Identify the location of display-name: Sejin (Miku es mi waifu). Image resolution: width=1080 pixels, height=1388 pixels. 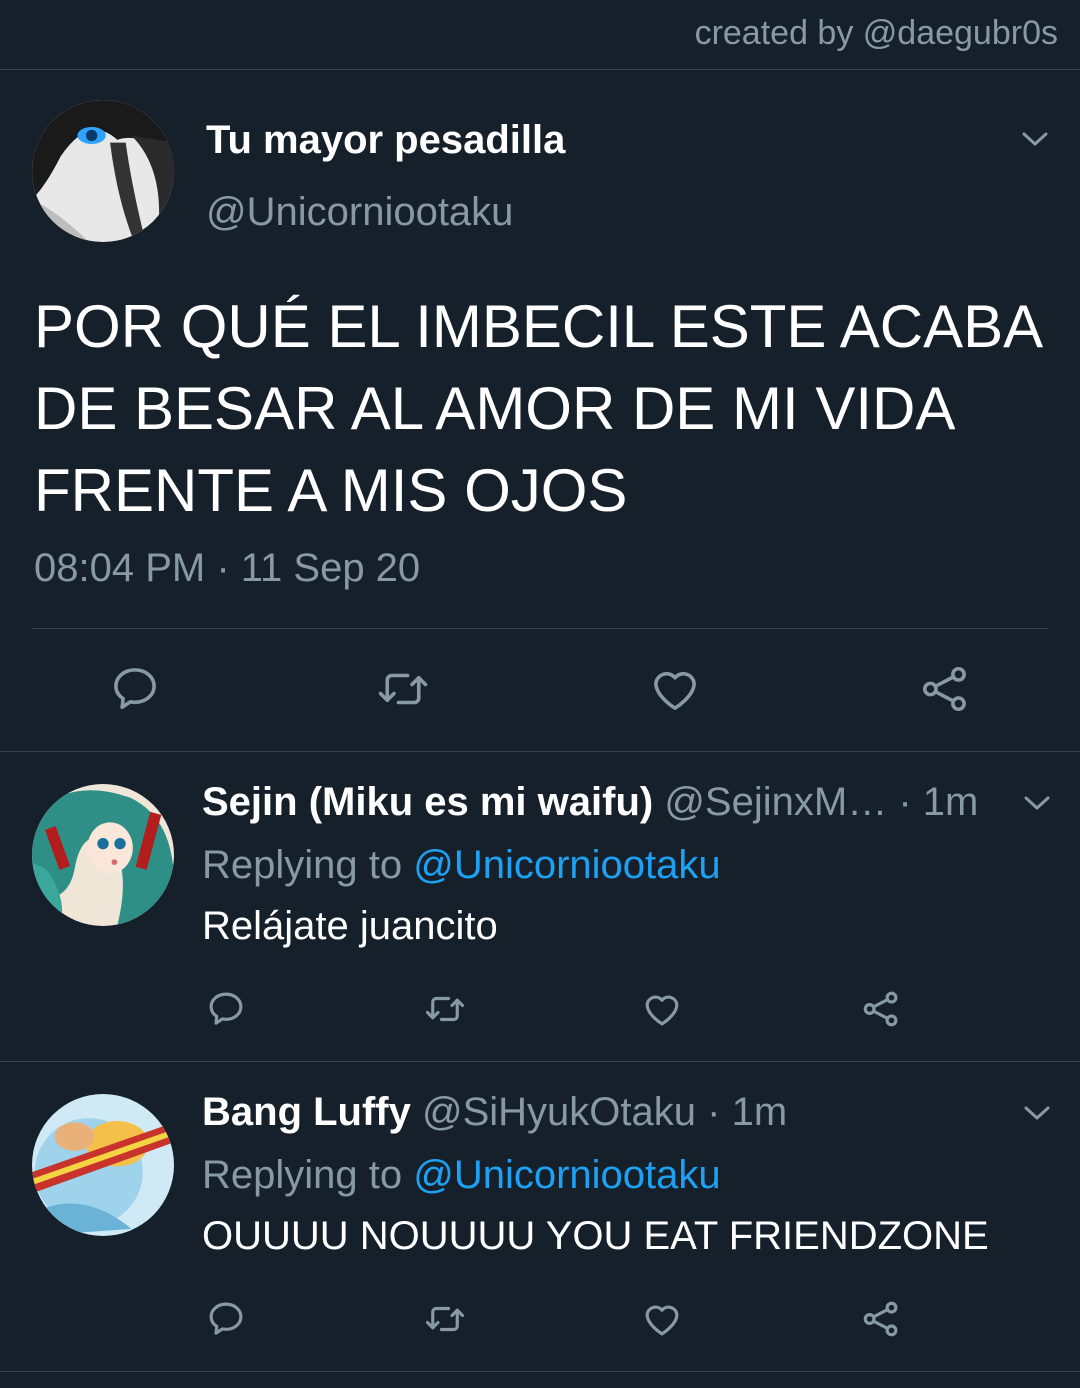
(427, 802).